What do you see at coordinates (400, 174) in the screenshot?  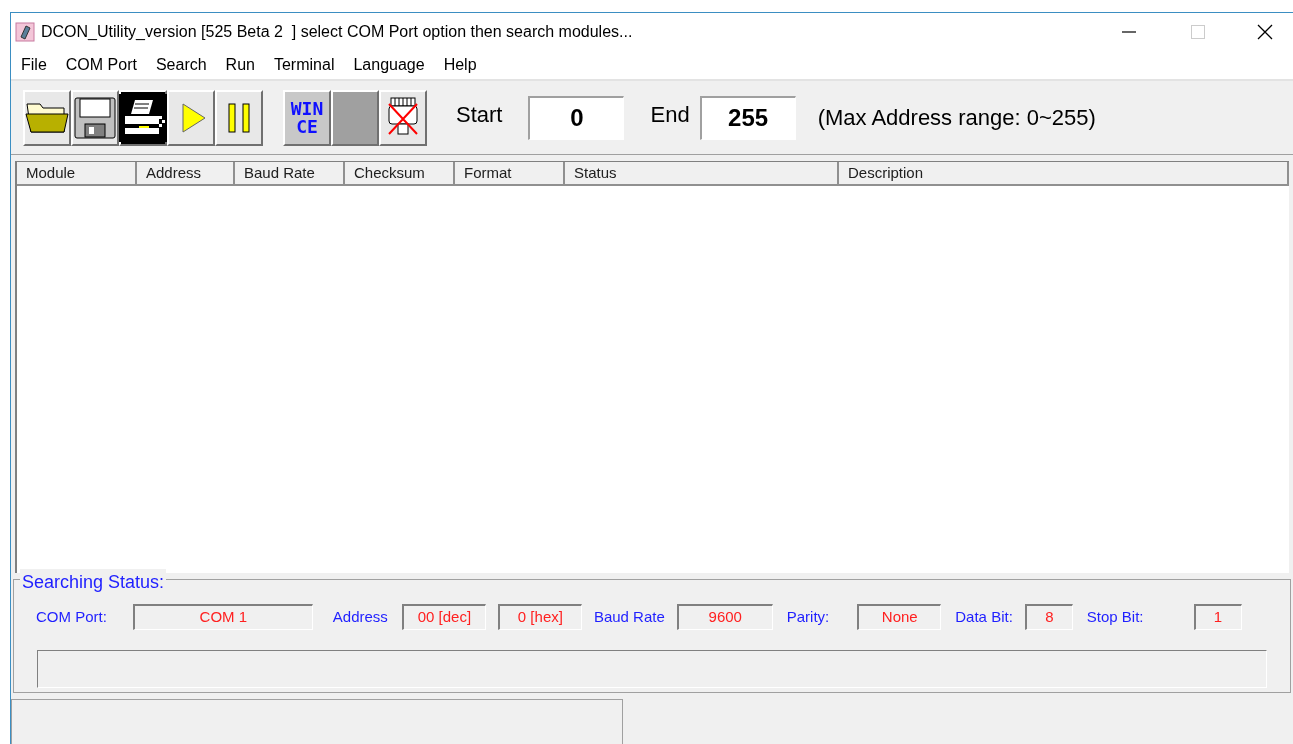 I see `column-header: Checksum` at bounding box center [400, 174].